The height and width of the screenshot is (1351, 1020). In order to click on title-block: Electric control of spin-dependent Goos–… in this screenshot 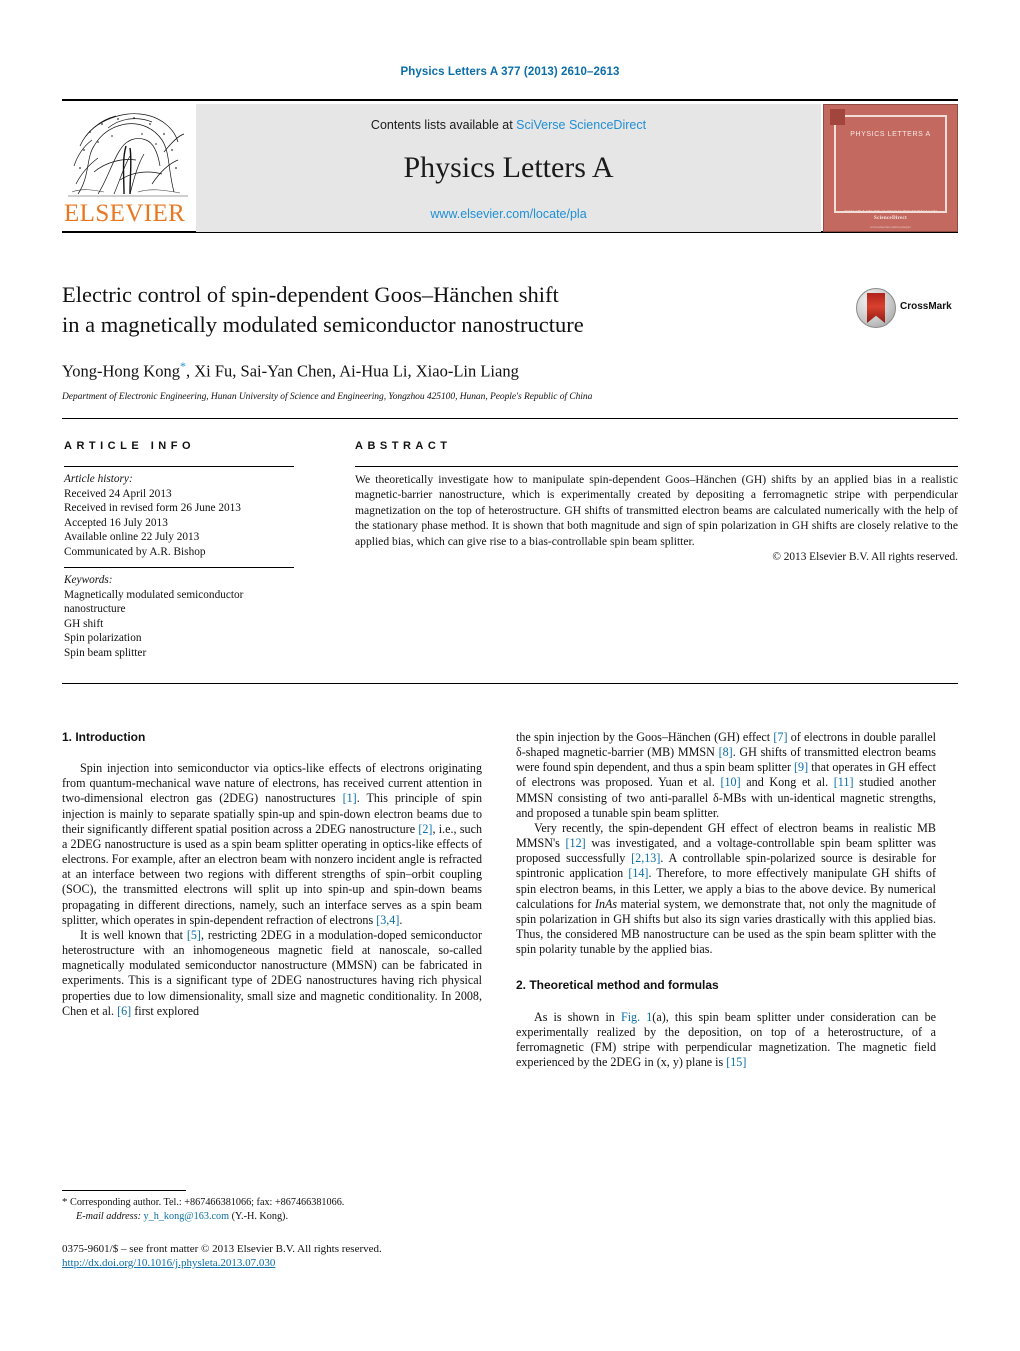, I will do `click(442, 341)`.